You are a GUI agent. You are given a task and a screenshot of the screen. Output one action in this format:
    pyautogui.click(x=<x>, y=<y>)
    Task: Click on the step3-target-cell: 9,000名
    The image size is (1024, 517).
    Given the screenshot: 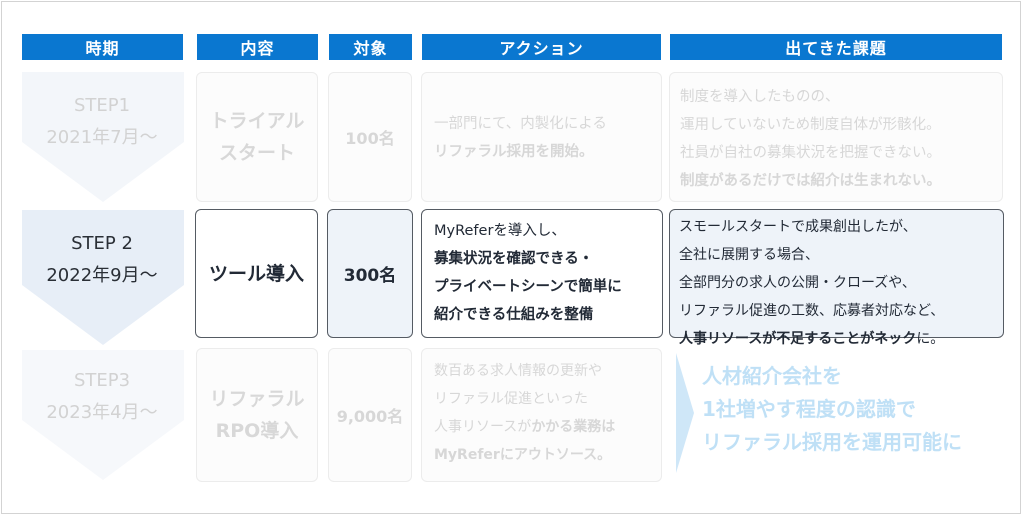 What is the action you would take?
    pyautogui.click(x=370, y=415)
    